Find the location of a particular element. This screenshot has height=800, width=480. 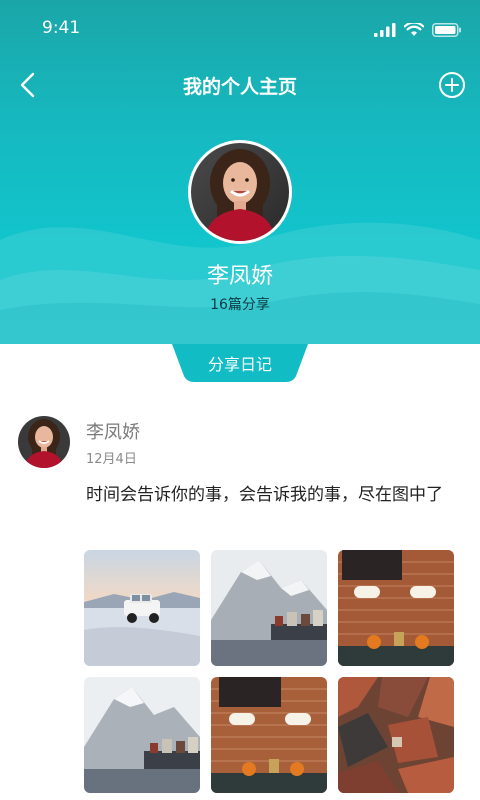

post-avatar is located at coordinates (44, 442).